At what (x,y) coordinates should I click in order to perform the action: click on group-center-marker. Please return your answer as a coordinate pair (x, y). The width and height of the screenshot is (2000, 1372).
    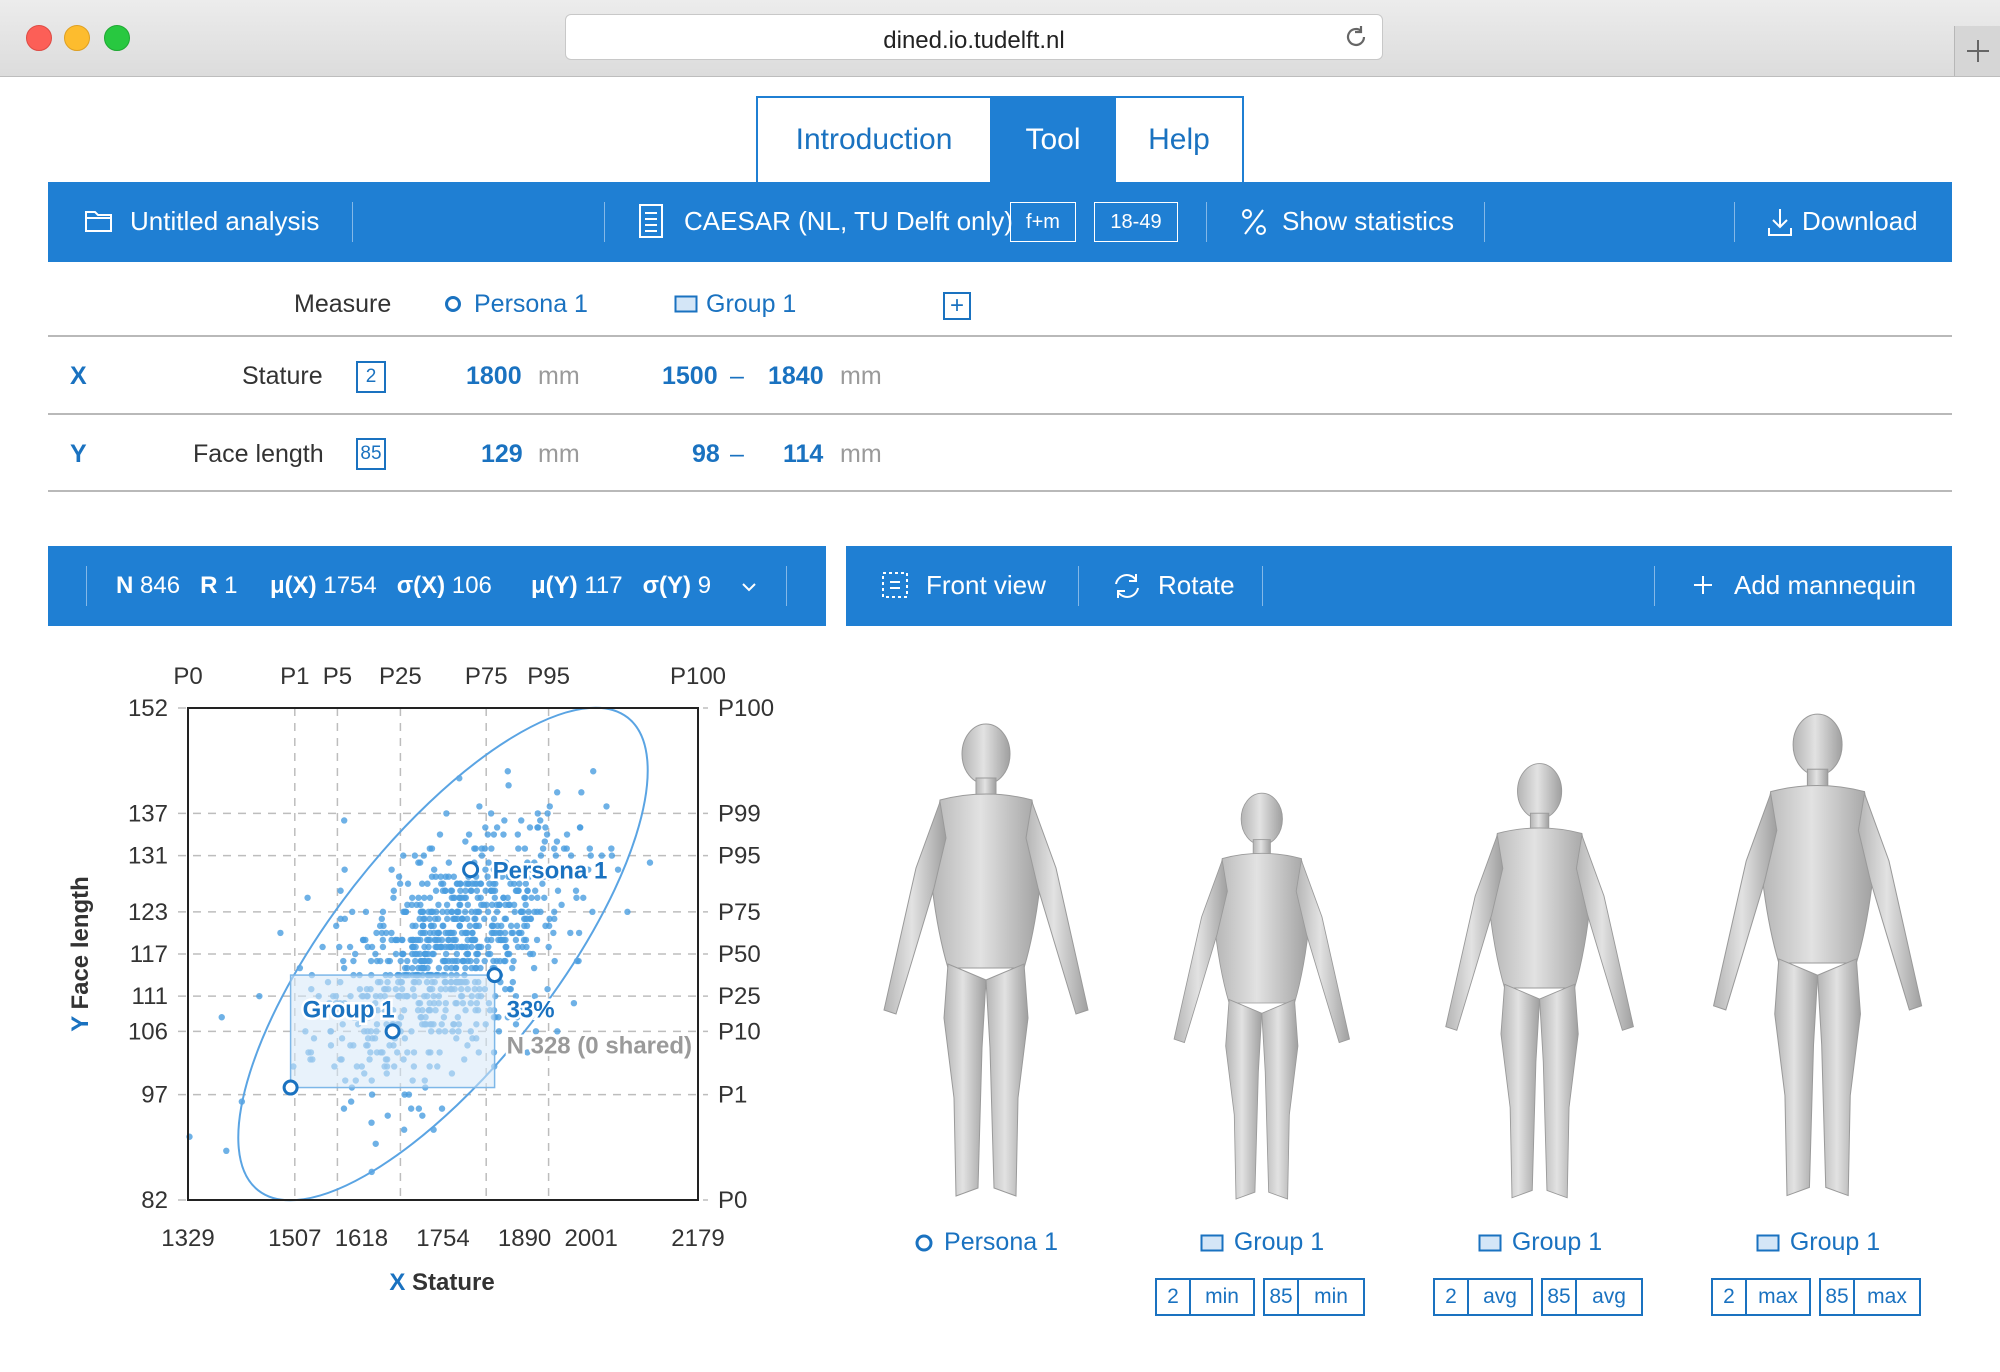
    Looking at the image, I should click on (392, 1031).